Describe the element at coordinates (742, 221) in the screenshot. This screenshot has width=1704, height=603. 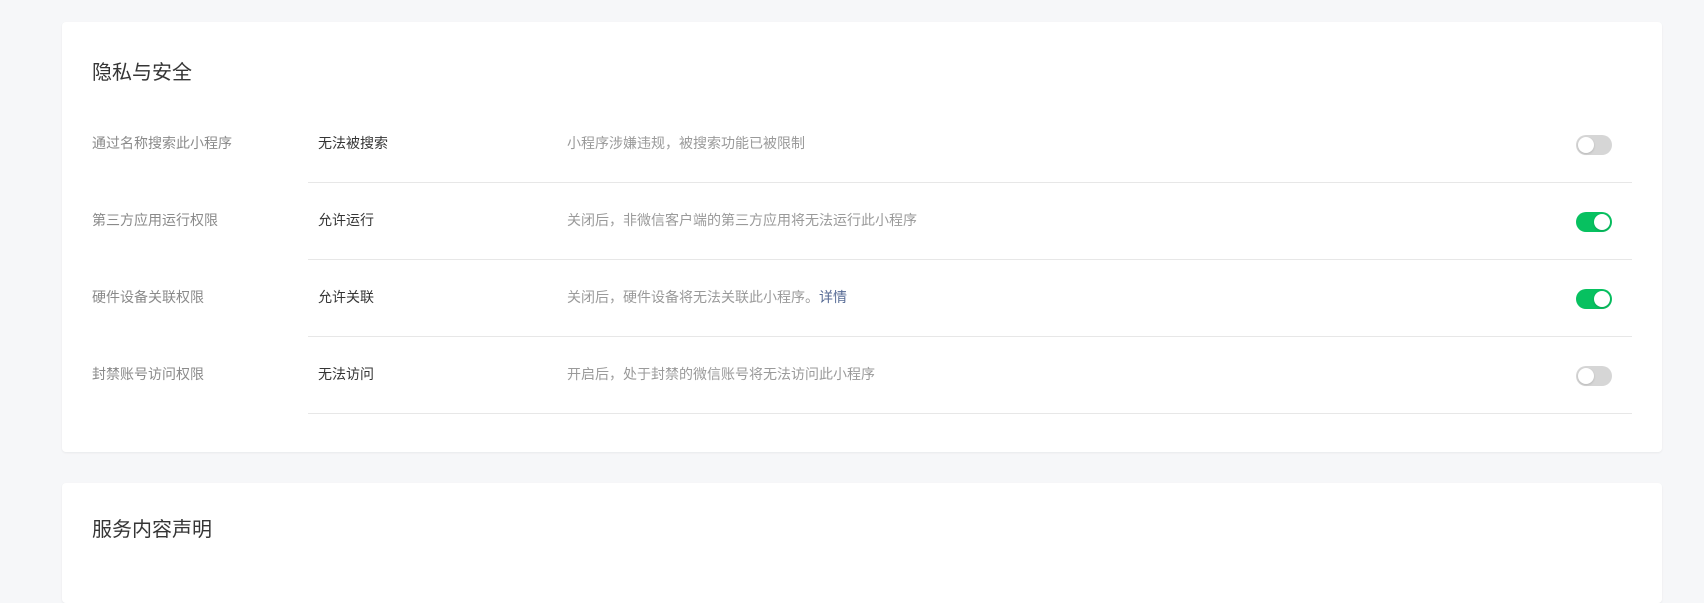
I see `setting-description: 关闭后，非微信客户端的第三方应用将无法运行此小程序` at that location.